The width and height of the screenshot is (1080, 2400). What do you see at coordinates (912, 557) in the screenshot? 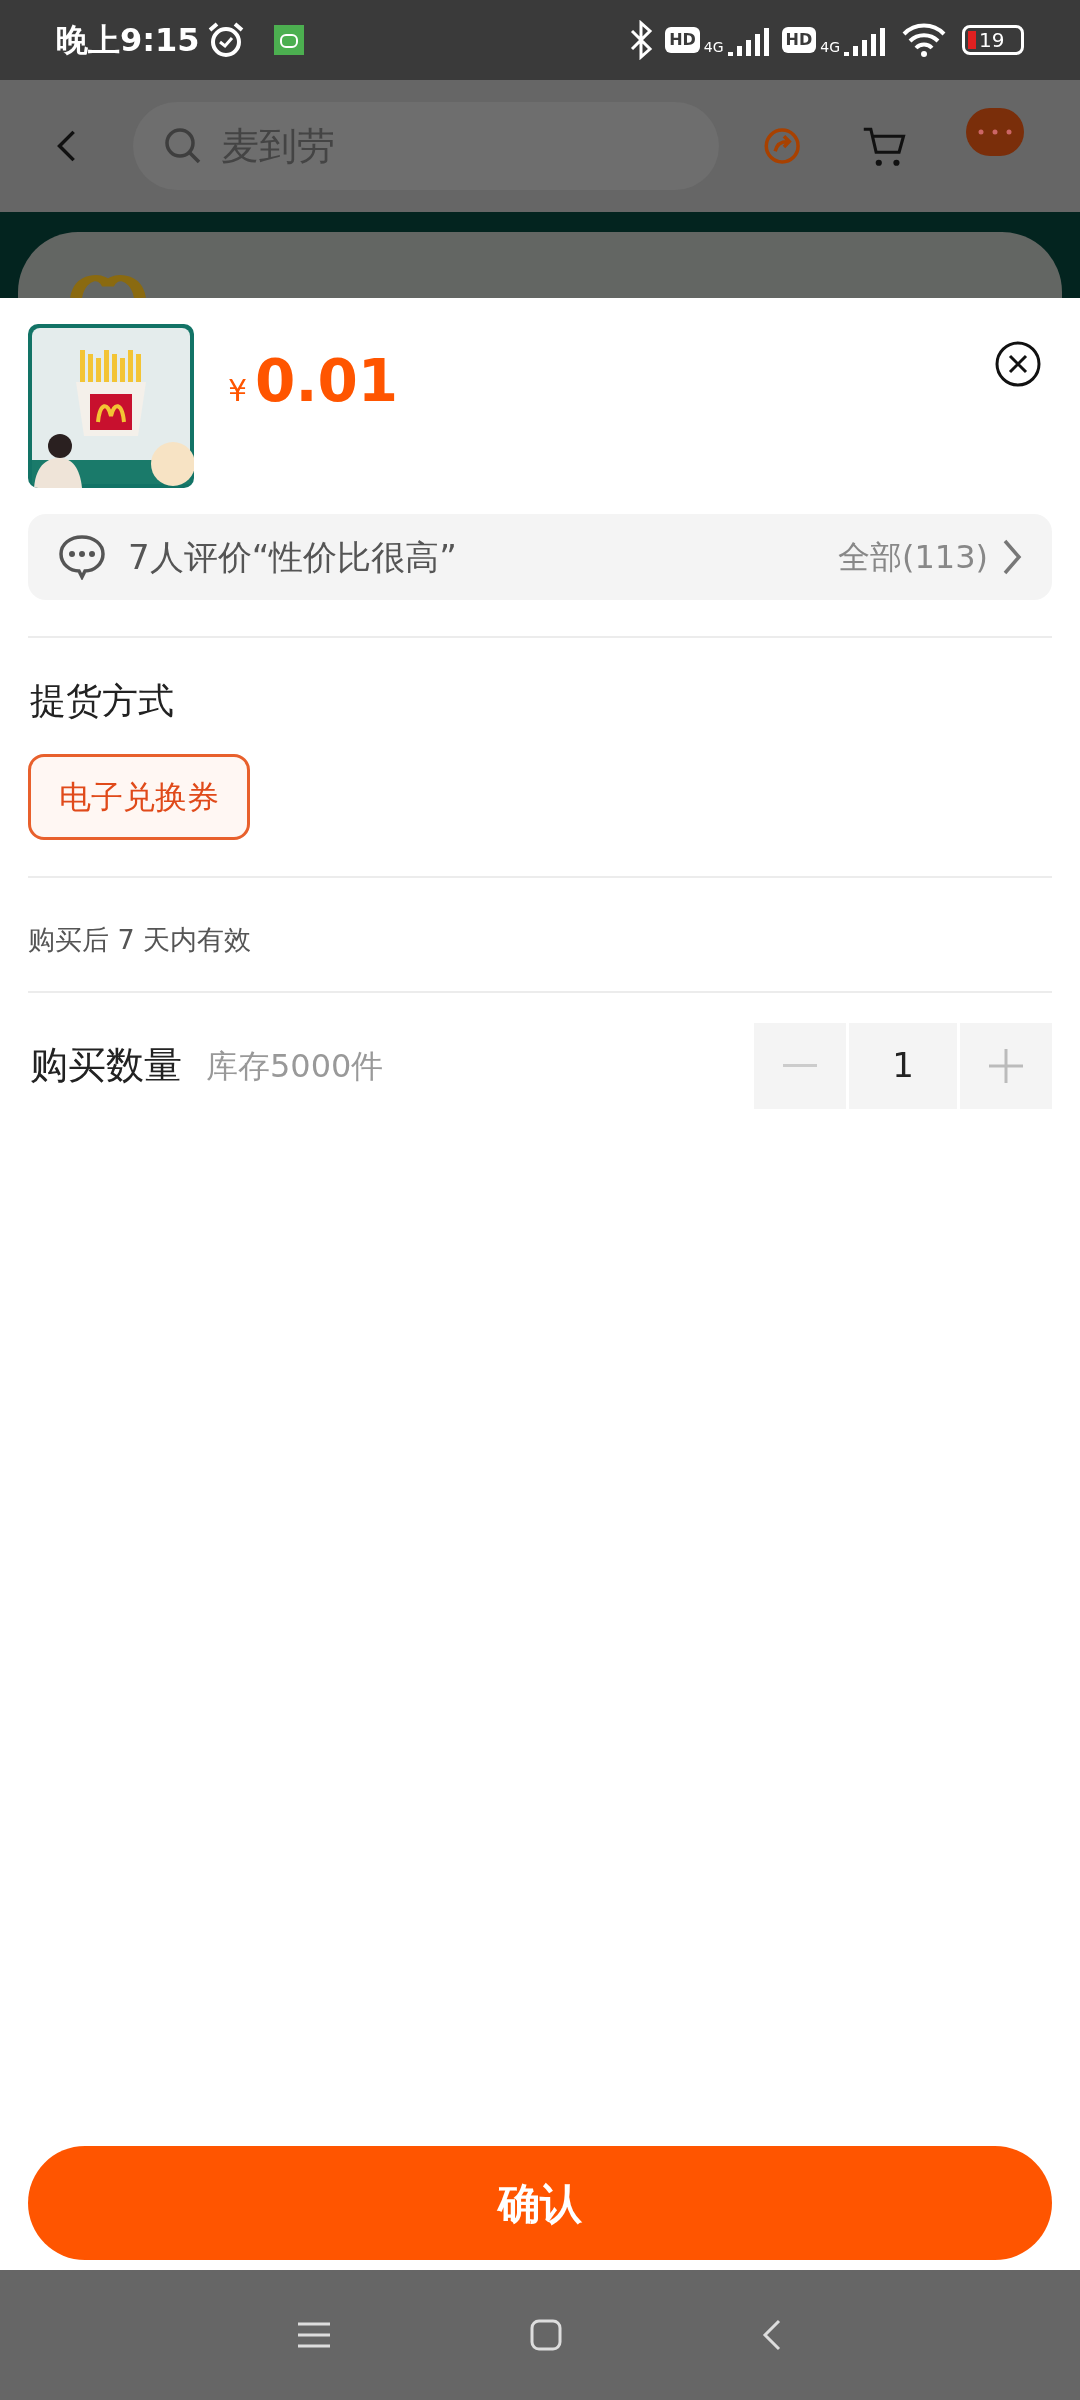
I see `all-reviews-link: 全部(113)` at bounding box center [912, 557].